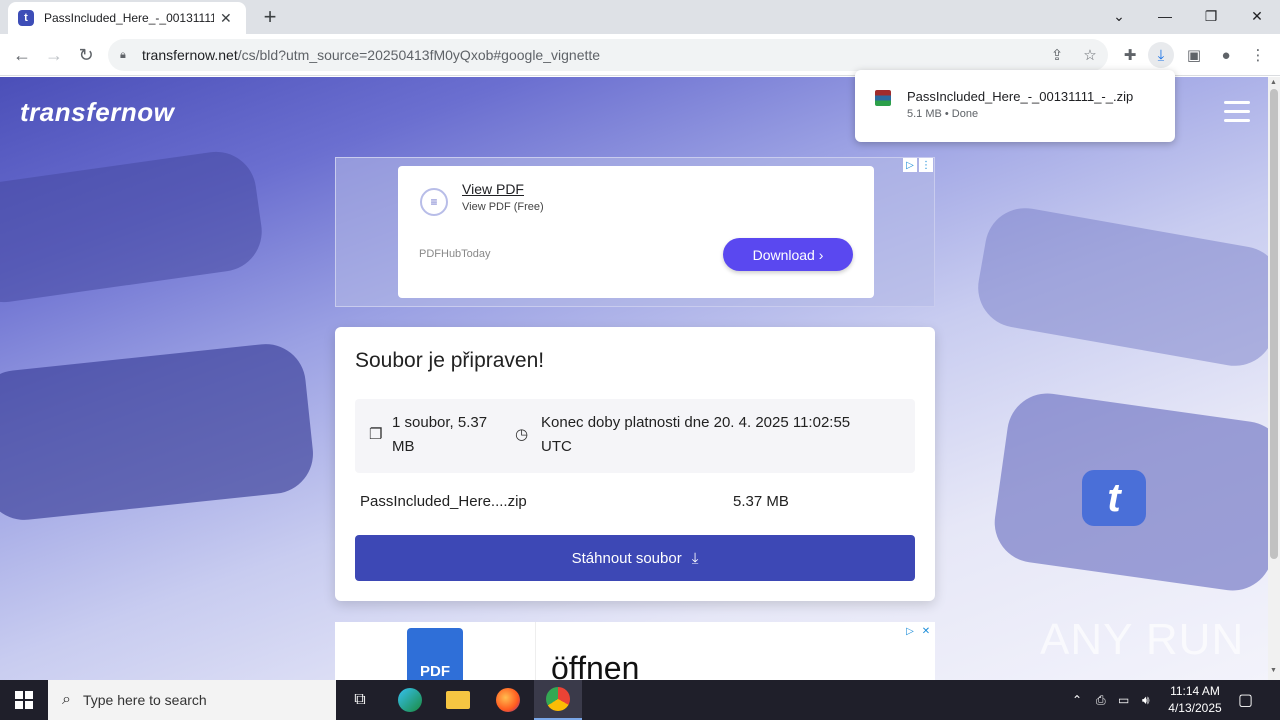 The height and width of the screenshot is (720, 1280). What do you see at coordinates (1211, 16) in the screenshot?
I see `restore-button: ❐` at bounding box center [1211, 16].